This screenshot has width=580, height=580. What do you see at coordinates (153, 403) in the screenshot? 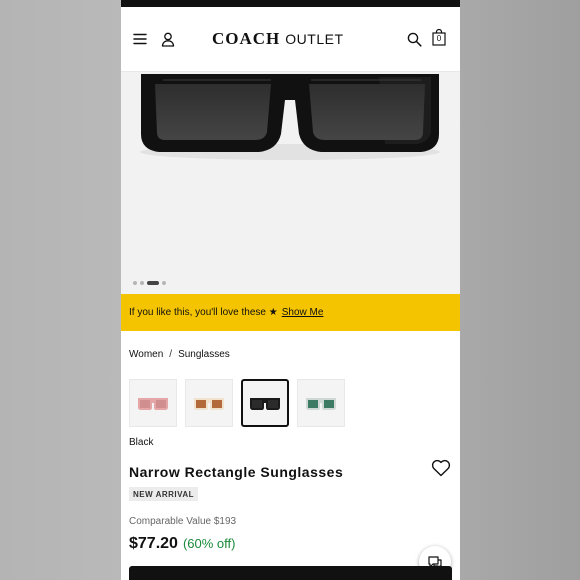
I see `swatch-pink` at bounding box center [153, 403].